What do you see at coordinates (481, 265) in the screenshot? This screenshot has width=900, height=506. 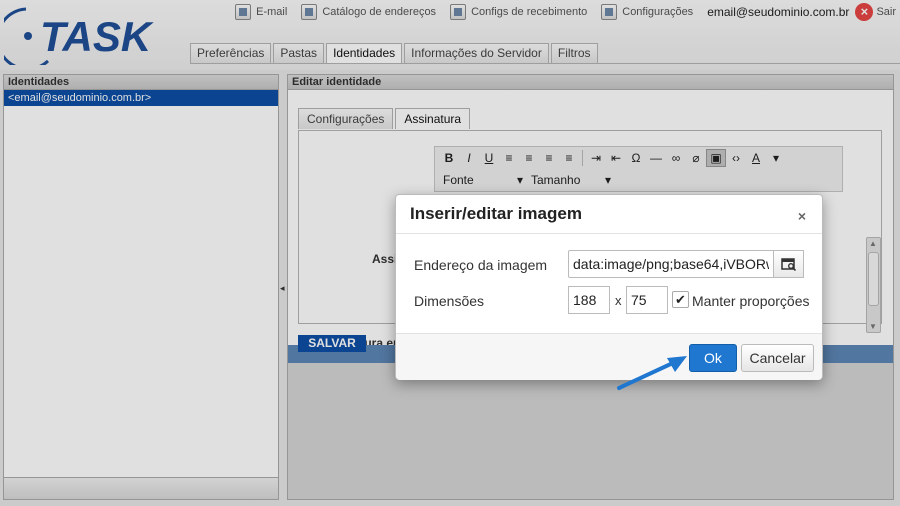 I see `image-url-label: Endereço da imagem` at bounding box center [481, 265].